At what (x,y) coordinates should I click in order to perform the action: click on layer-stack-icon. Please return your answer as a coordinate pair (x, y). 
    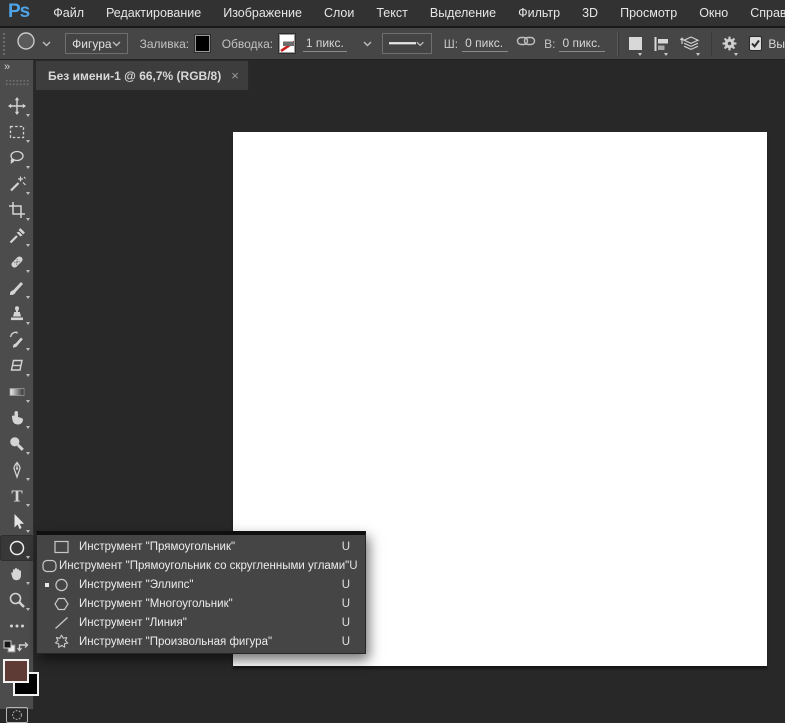
    Looking at the image, I should click on (689, 42).